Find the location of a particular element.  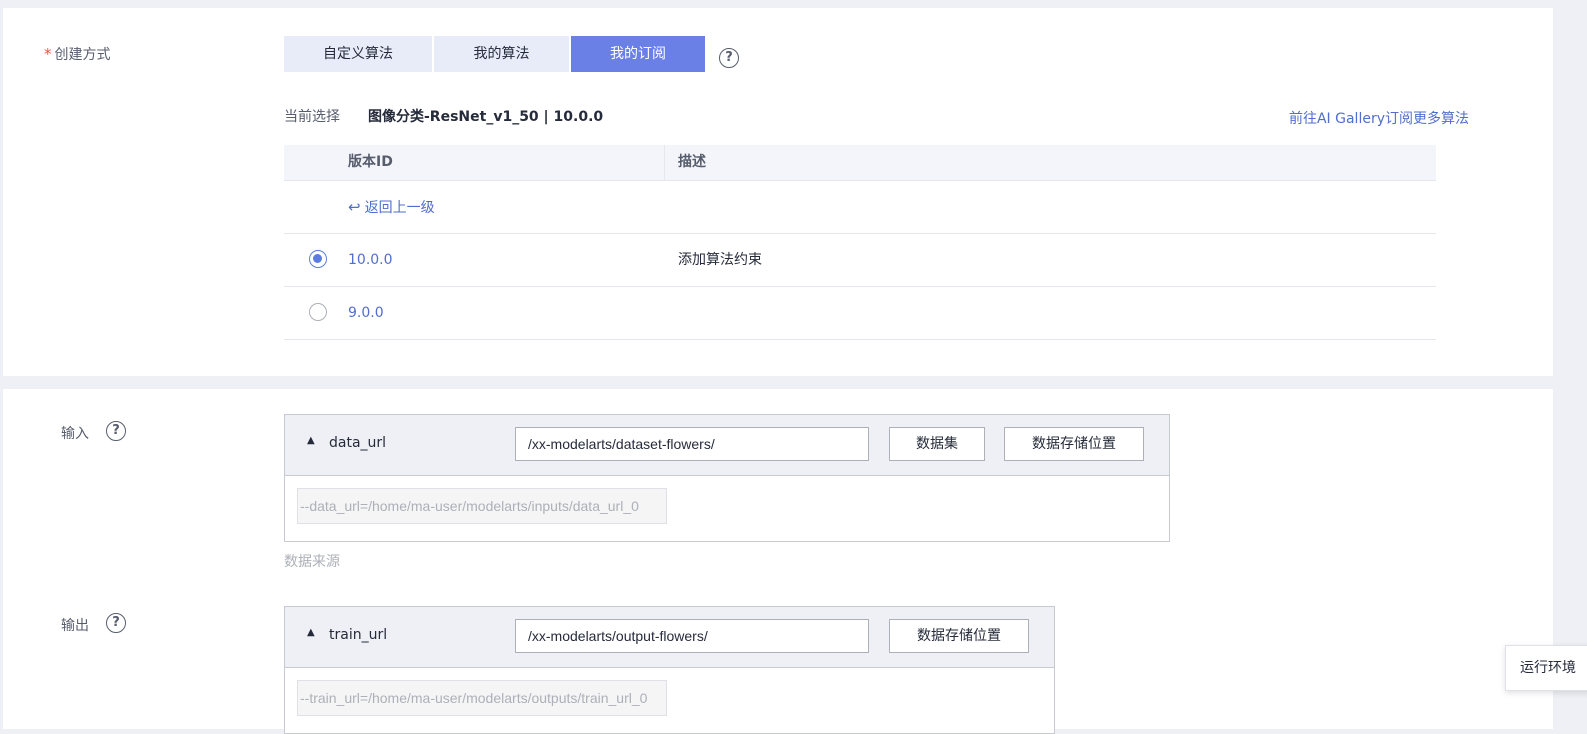

version-id: 9.0.0 is located at coordinates (366, 313).